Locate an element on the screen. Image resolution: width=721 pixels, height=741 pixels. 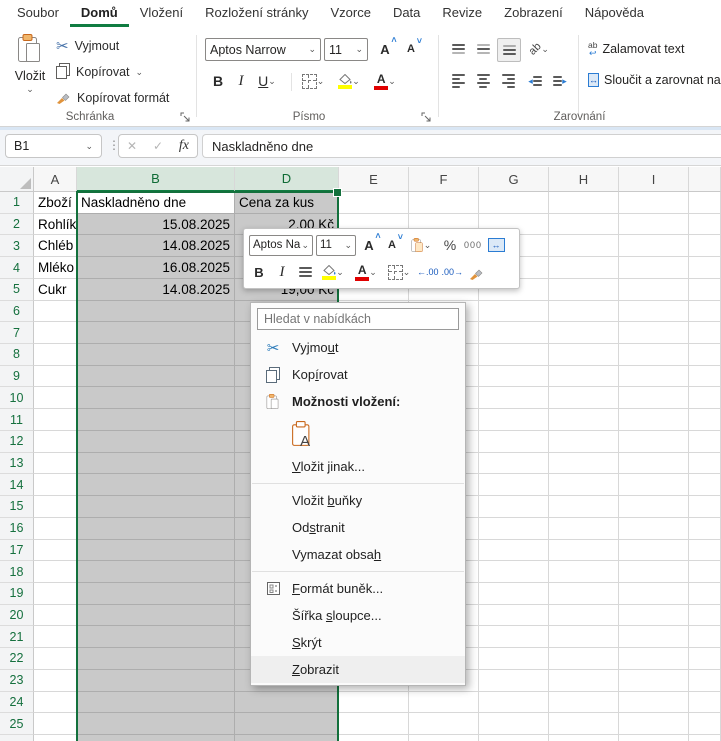
paste-button: Vložit ⌄ is located at coordinates (30, 74).